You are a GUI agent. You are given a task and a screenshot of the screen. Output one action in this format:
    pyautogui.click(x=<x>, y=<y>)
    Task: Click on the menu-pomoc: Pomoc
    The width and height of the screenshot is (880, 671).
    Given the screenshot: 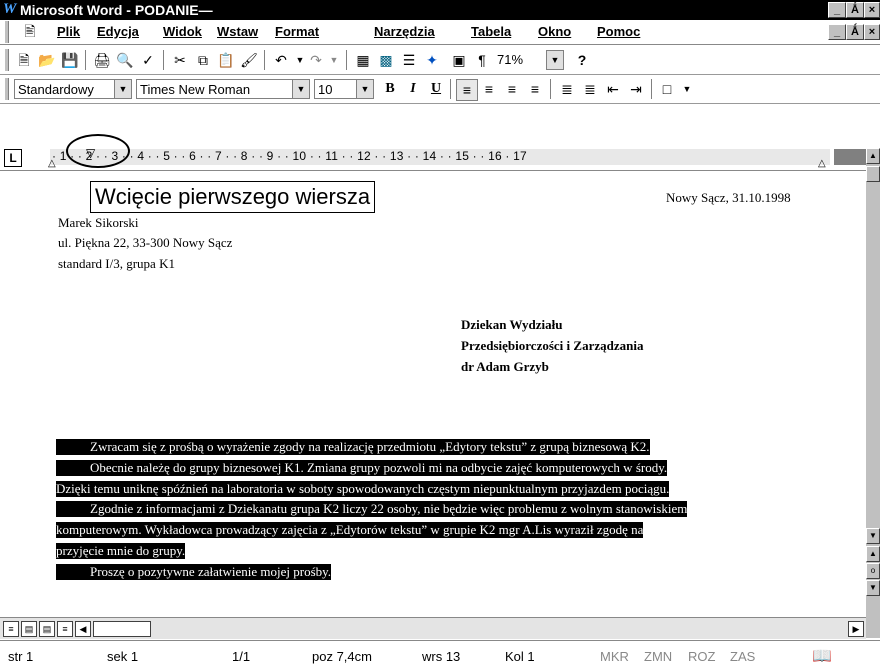 What is the action you would take?
    pyautogui.click(x=618, y=31)
    